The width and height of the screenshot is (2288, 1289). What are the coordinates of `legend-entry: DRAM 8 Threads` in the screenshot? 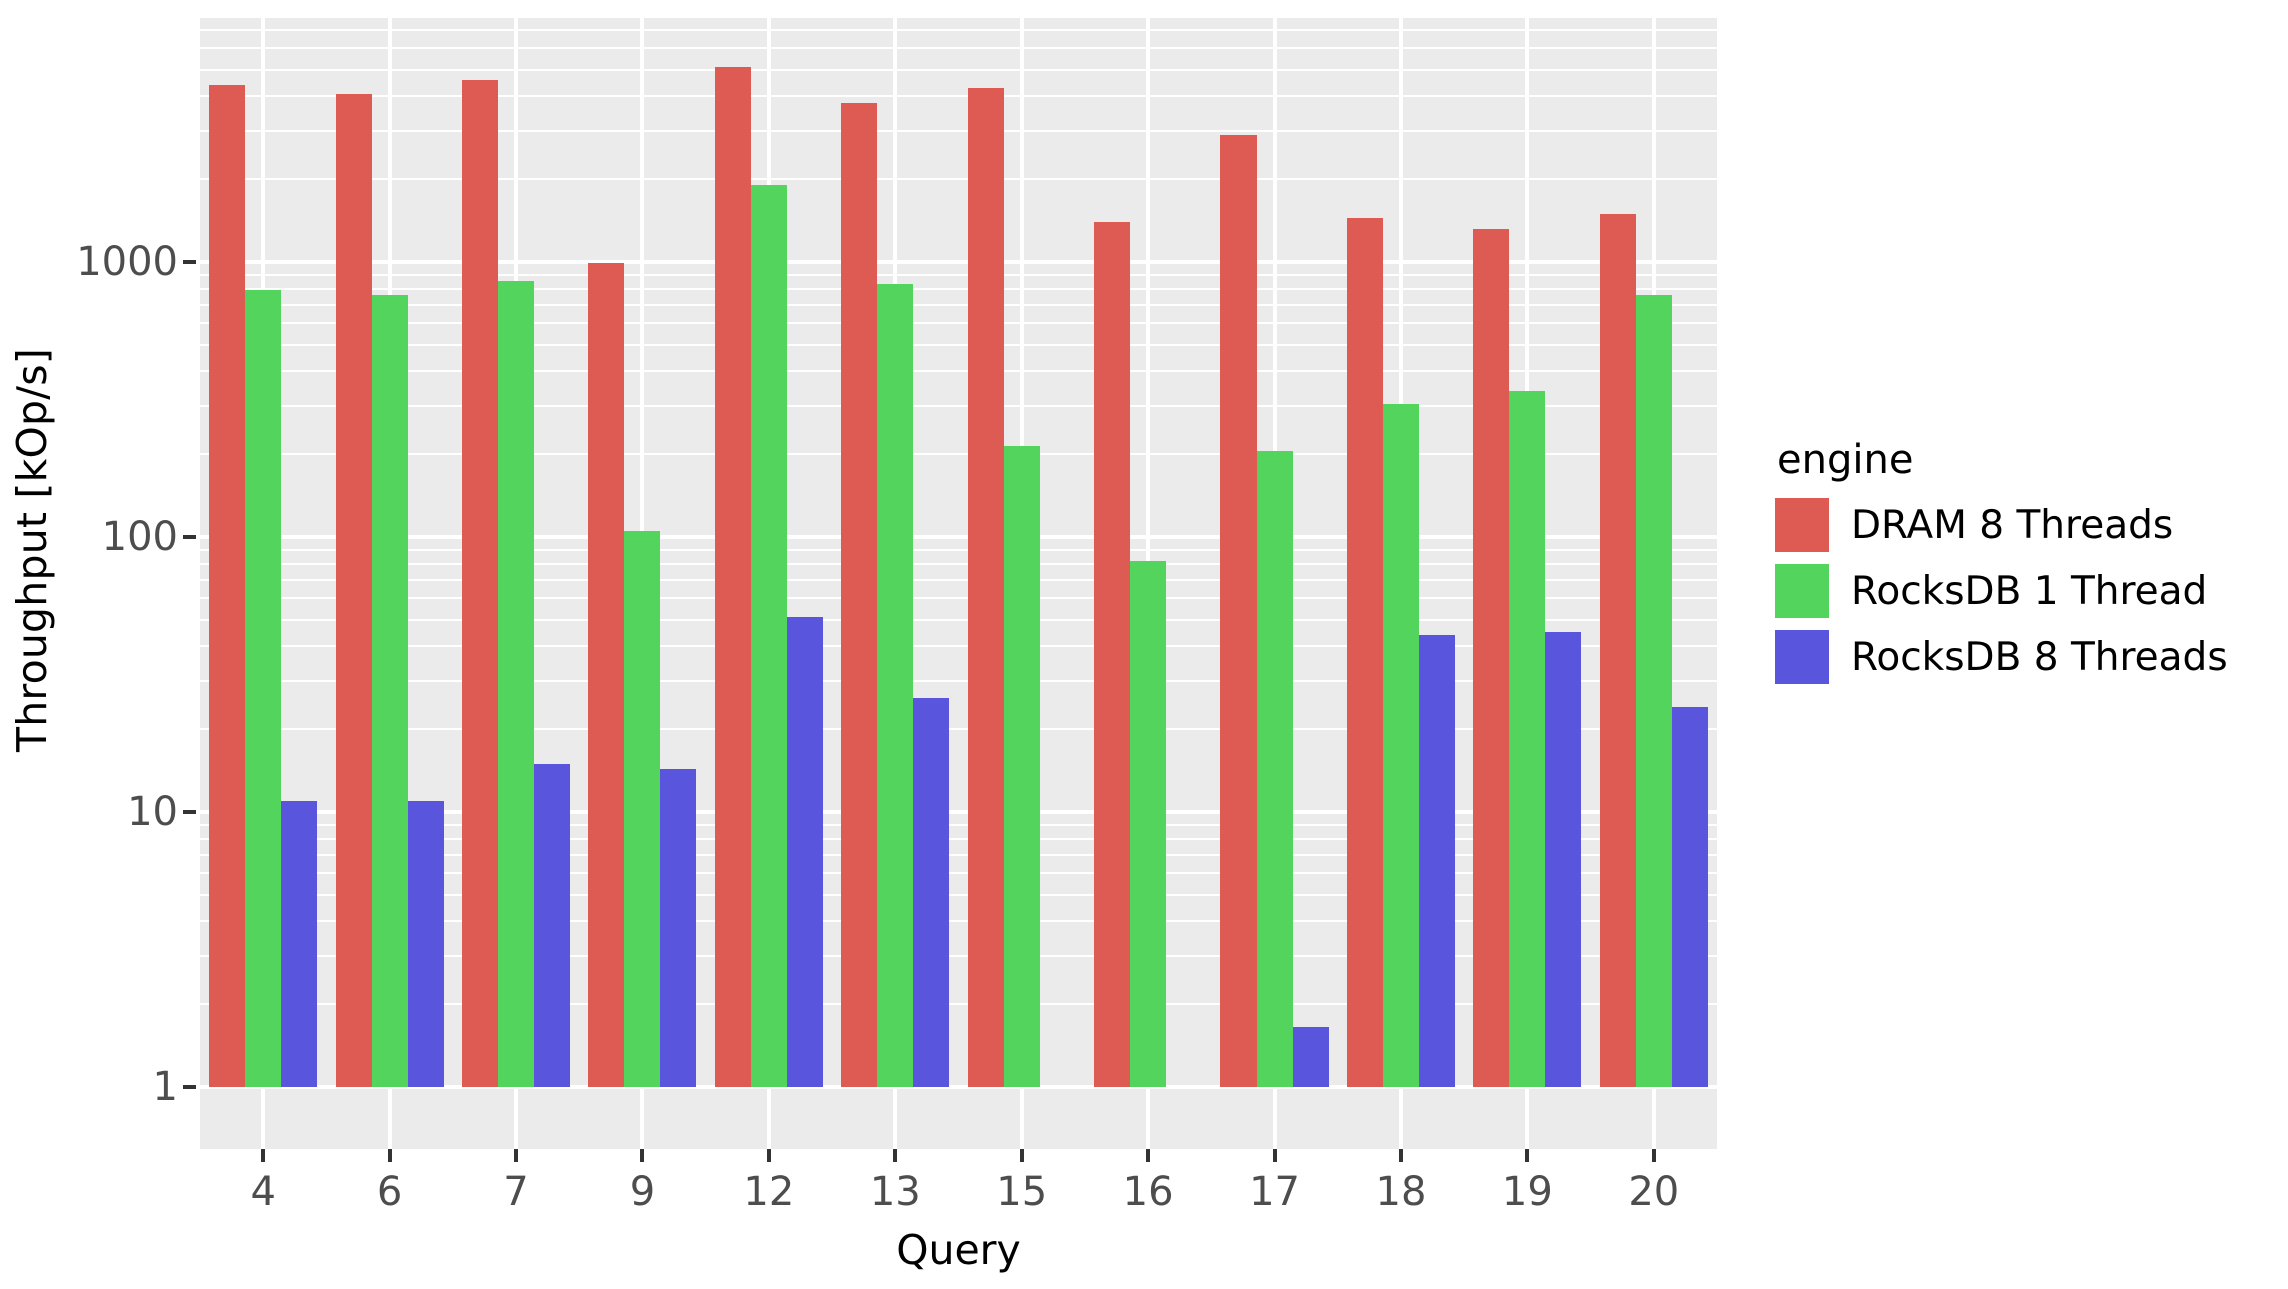 It's located at (2025, 525).